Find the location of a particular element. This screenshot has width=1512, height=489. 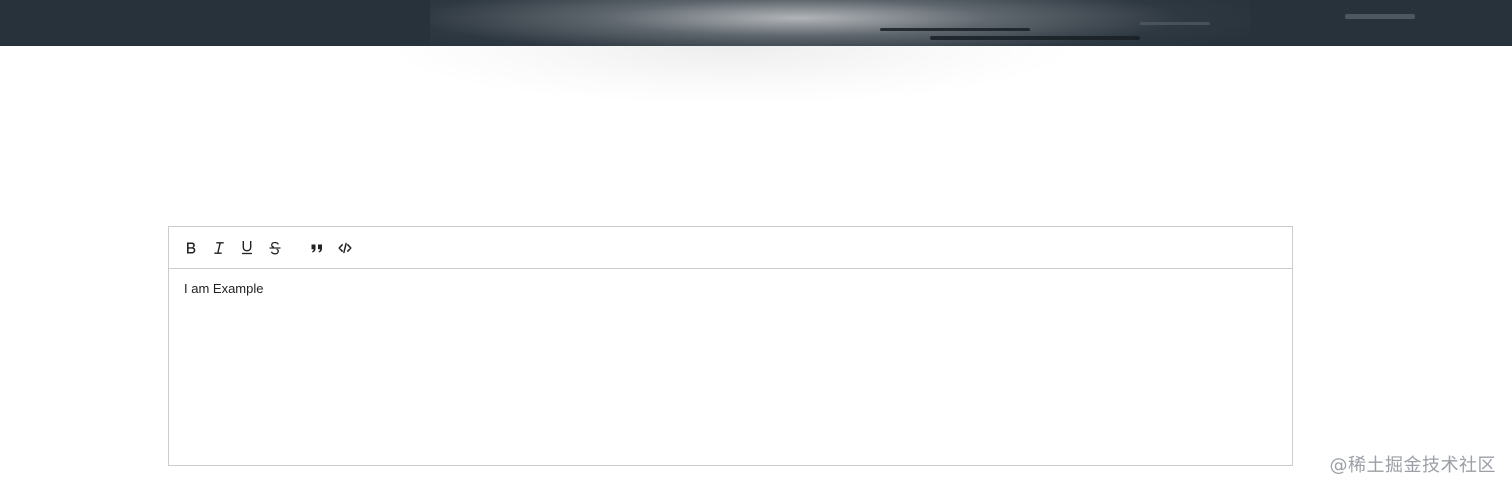

italic-button is located at coordinates (219, 248).